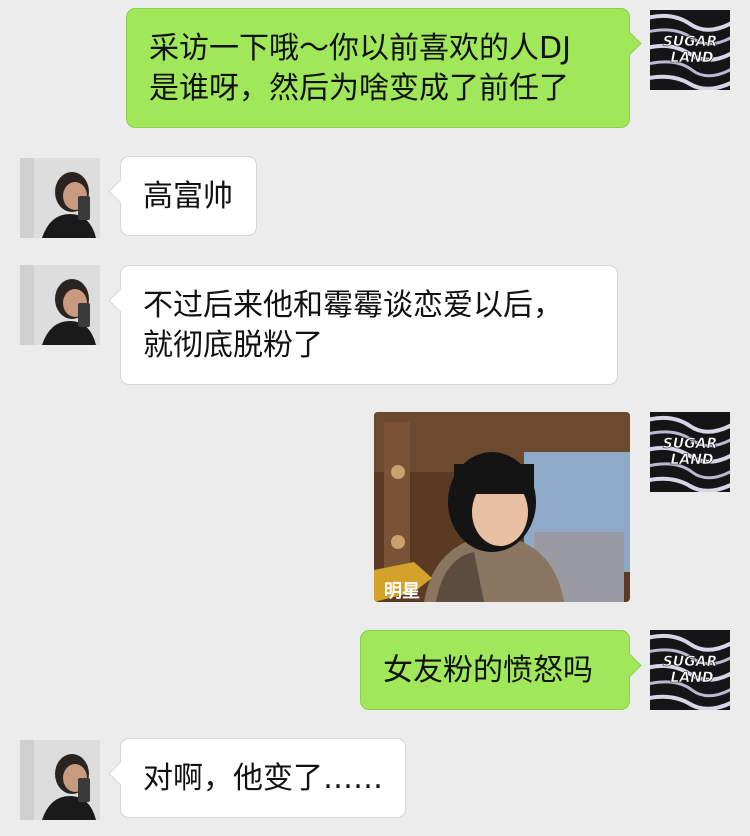 The width and height of the screenshot is (750, 836). I want to click on image-caption: 明星, so click(402, 591).